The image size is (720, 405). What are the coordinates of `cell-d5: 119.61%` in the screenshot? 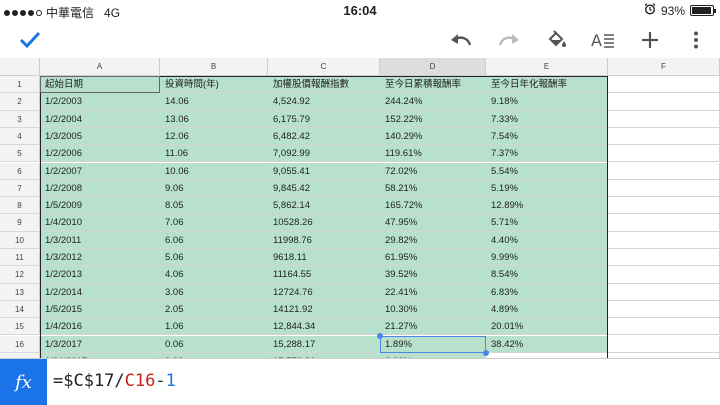 It's located at (433, 154).